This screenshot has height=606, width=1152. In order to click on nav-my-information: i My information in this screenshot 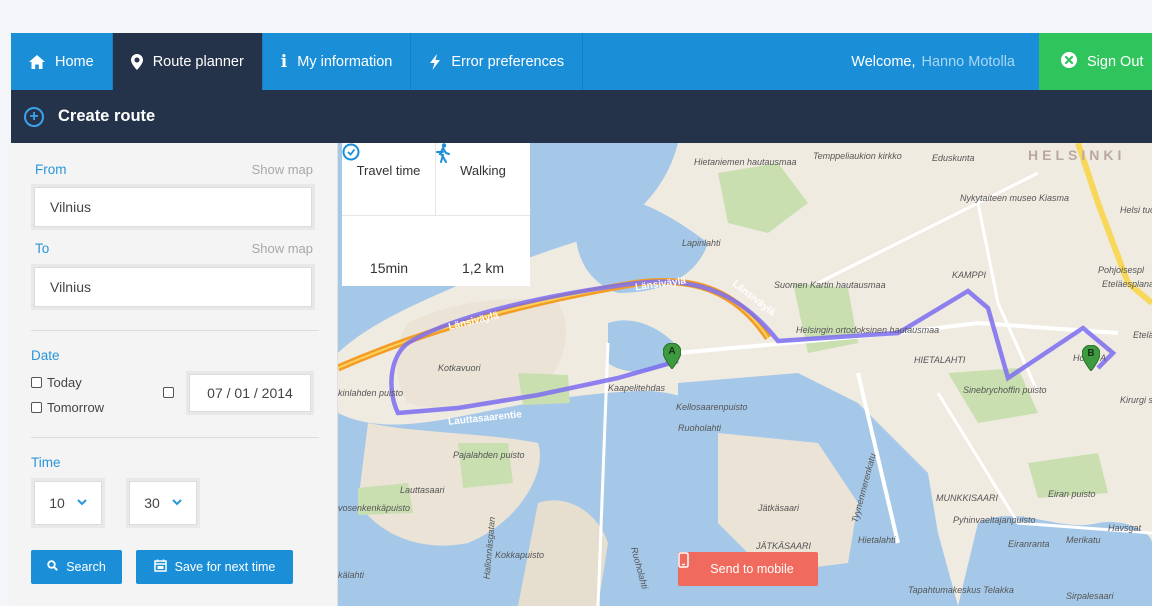, I will do `click(337, 61)`.